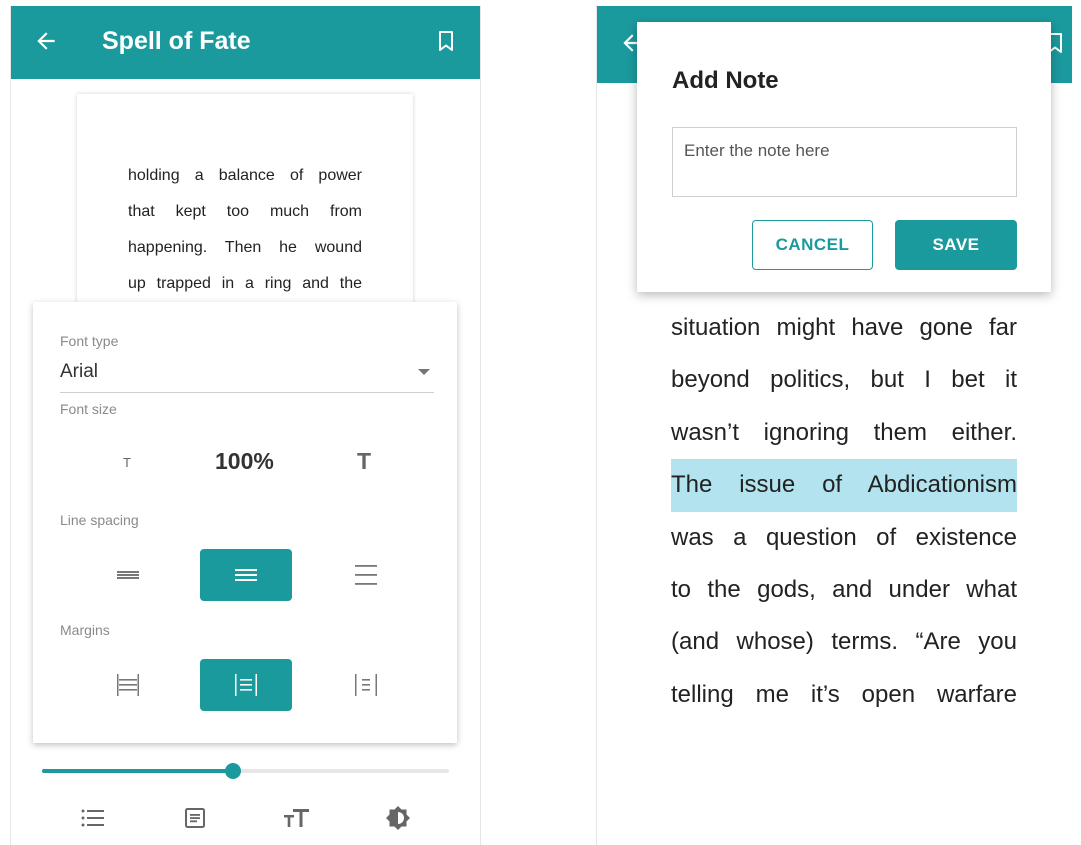  What do you see at coordinates (844, 589) in the screenshot?
I see `text-line: to the gods, and under what` at bounding box center [844, 589].